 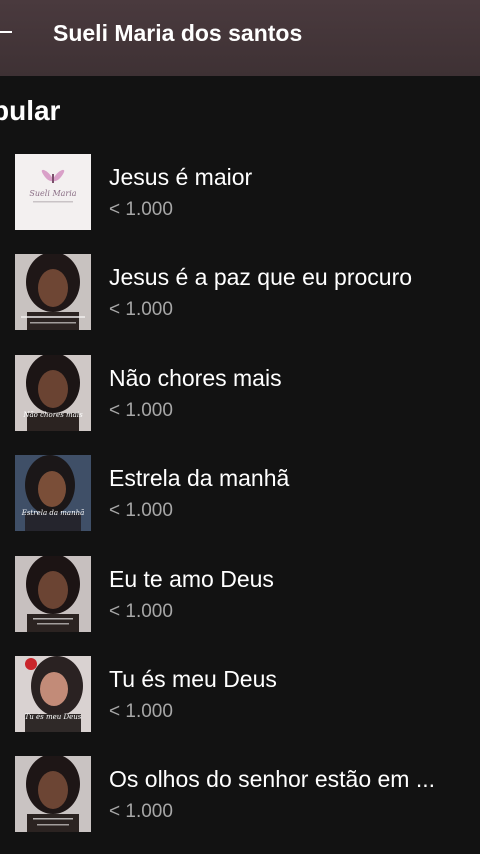 What do you see at coordinates (240, 702) in the screenshot?
I see `track-row: Tu és meu Deus Tu és meu Deus < 1.000` at bounding box center [240, 702].